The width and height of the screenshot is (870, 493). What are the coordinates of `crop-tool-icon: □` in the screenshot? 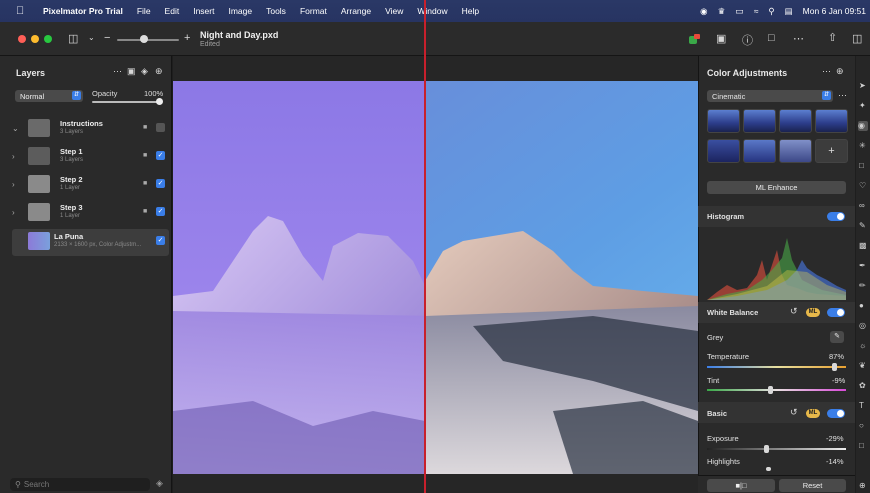 It's located at (861, 445).